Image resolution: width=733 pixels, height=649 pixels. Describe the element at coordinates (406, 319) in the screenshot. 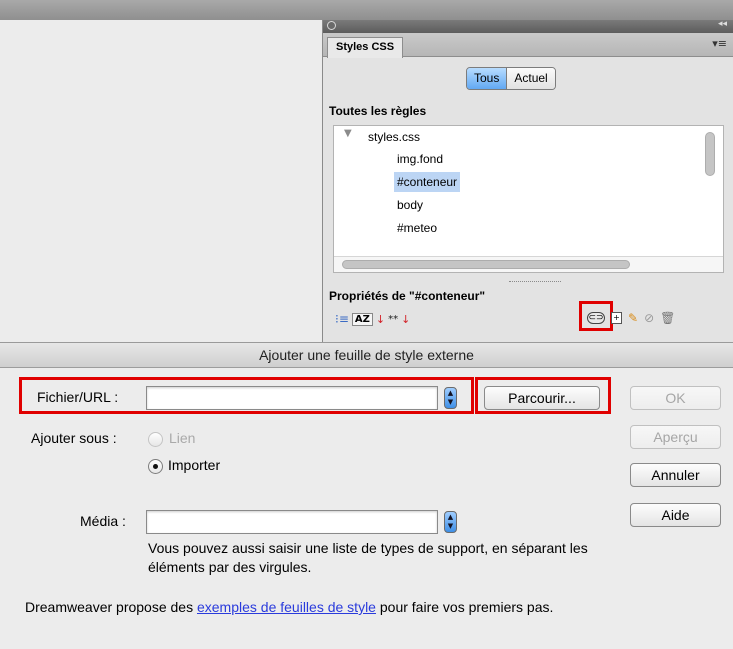

I see `set-properties-arrow-icon: ↓` at that location.